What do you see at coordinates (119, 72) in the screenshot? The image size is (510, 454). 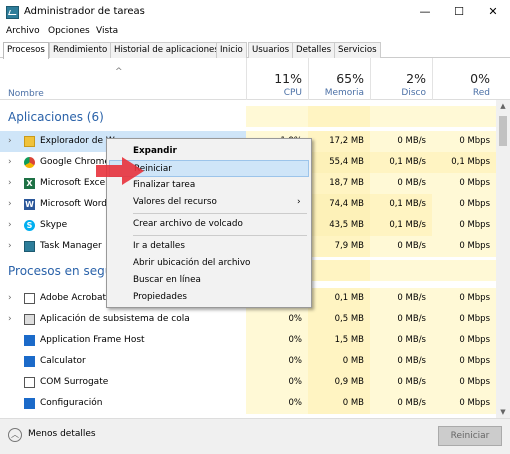 I see `sort-arrow-icon: ^` at bounding box center [119, 72].